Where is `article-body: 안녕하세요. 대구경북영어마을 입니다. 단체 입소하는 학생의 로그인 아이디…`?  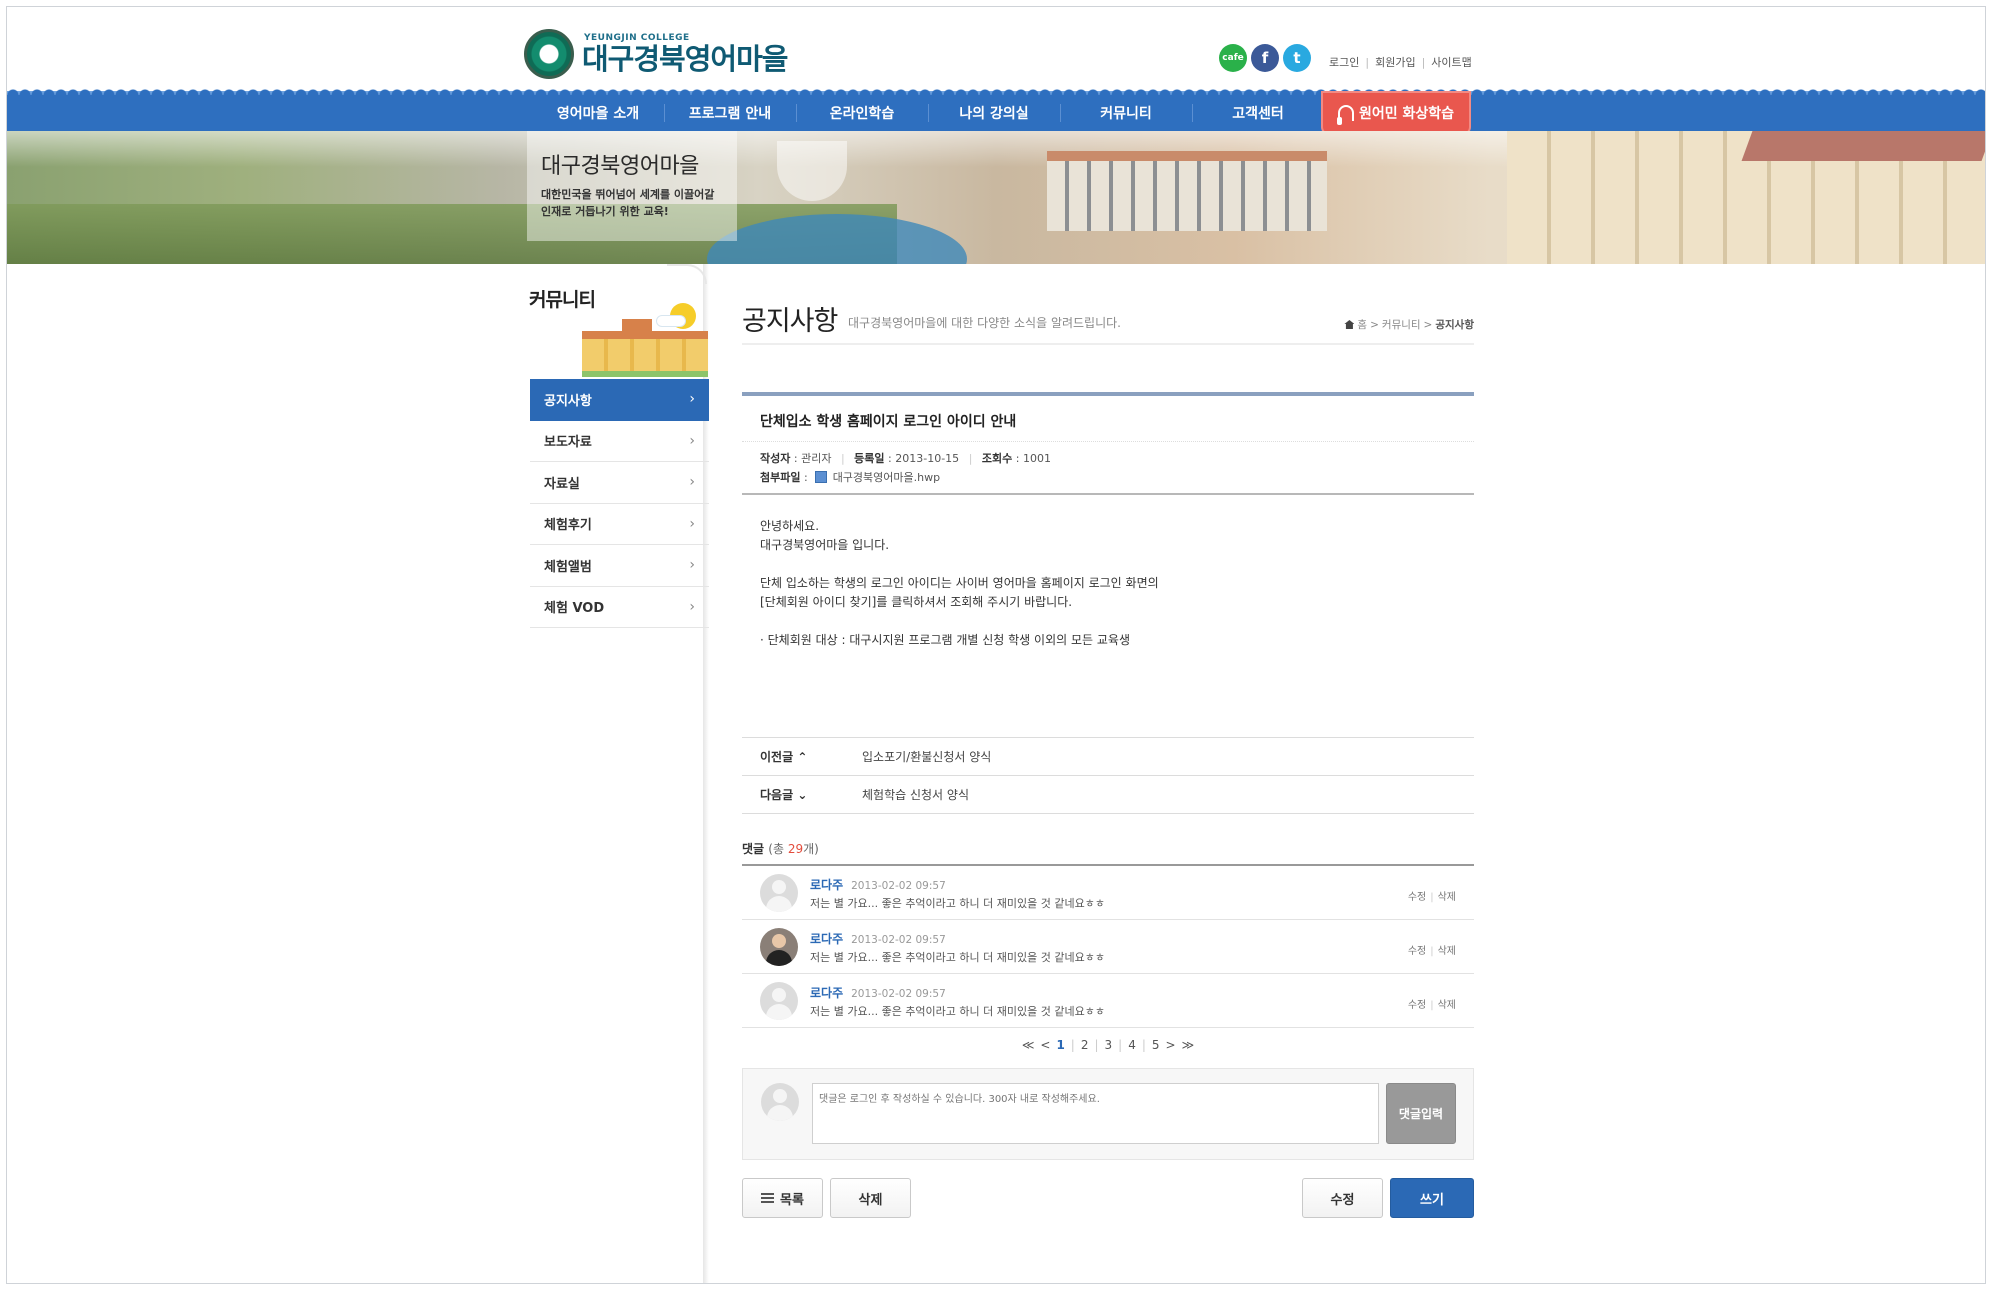 article-body: 안녕하세요. 대구경북영어마을 입니다. 단체 입소하는 학생의 로그인 아이디… is located at coordinates (1108, 616).